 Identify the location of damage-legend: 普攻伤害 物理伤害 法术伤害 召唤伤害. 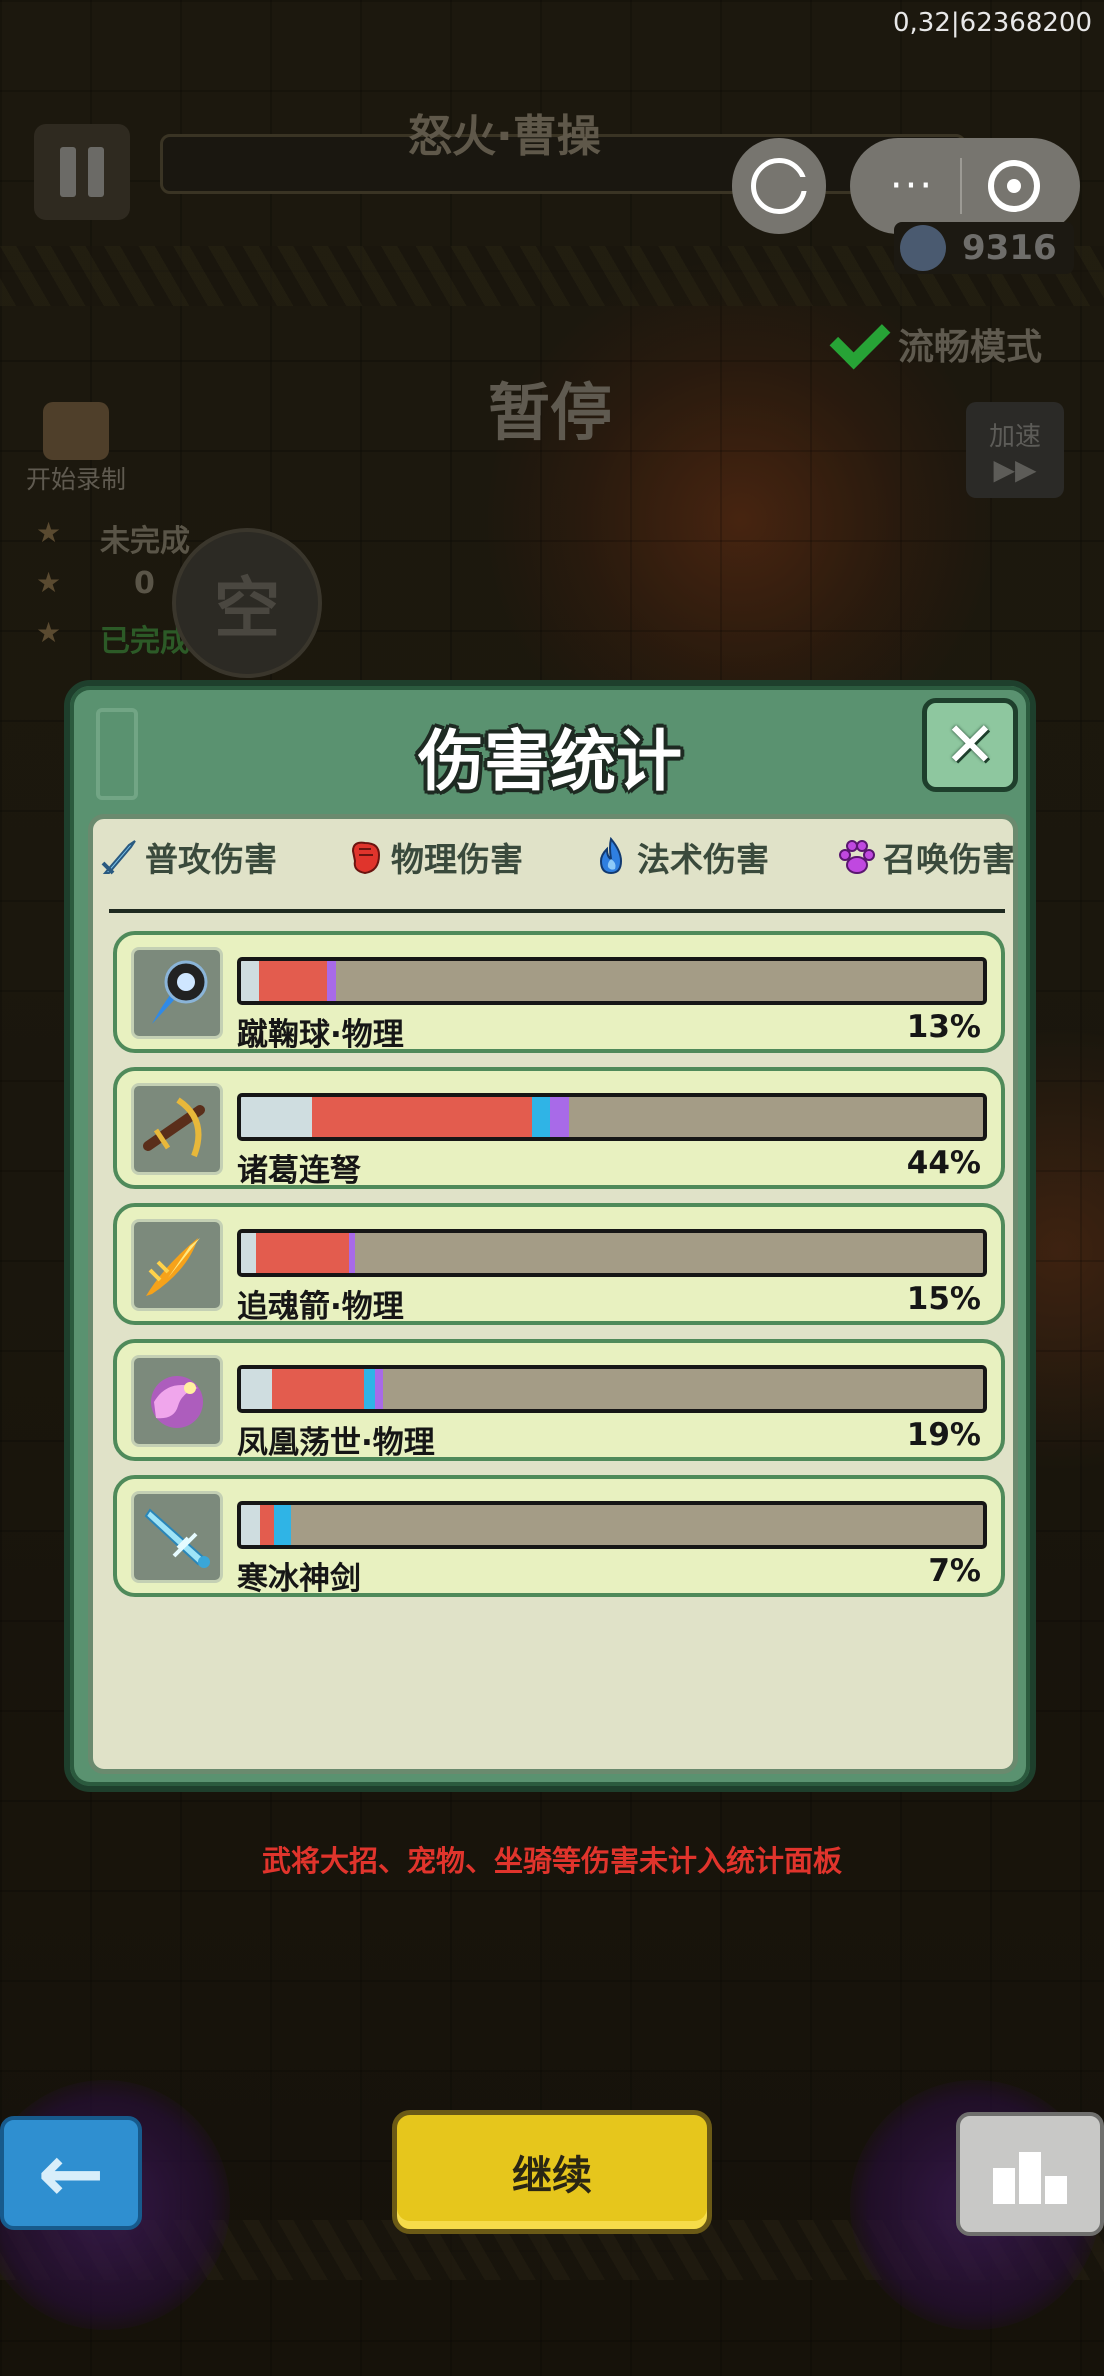
(557, 857).